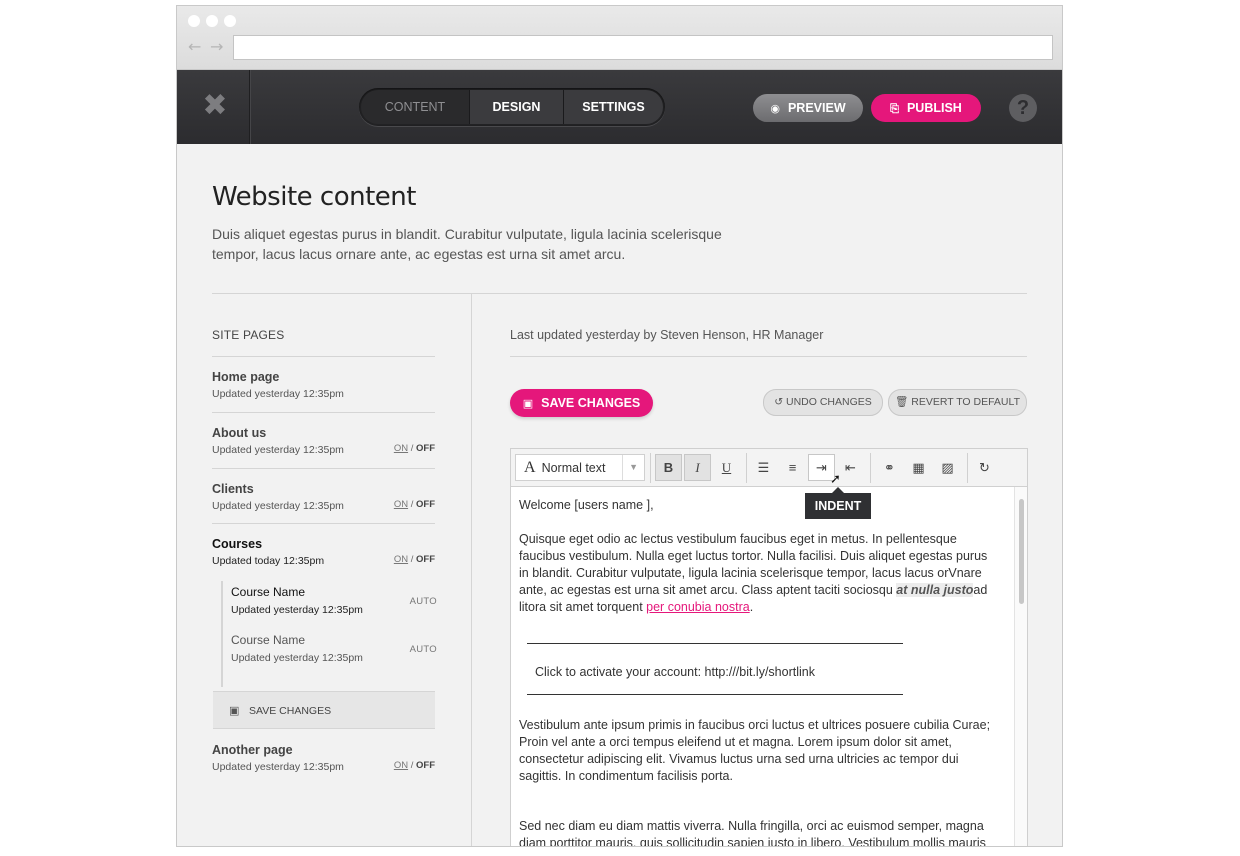  Describe the element at coordinates (828, 402) in the screenshot. I see `undo-label: UNDO CHANGES` at that location.